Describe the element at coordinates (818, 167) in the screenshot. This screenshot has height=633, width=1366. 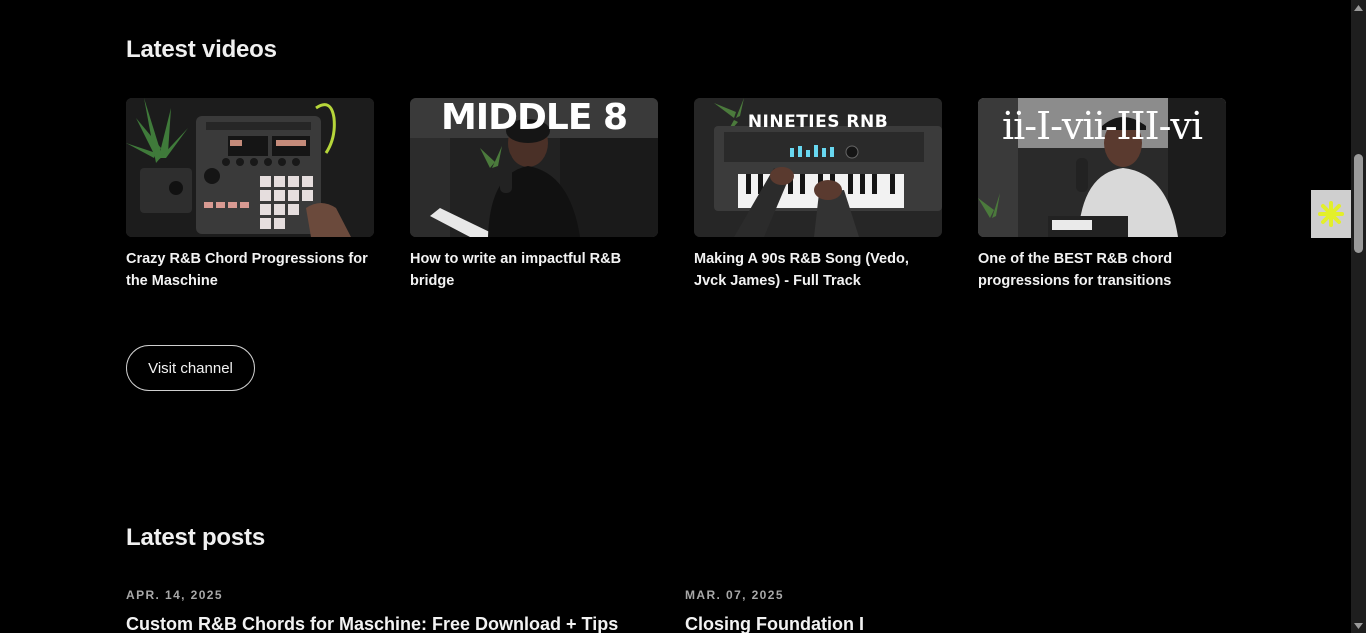
I see `video-thumbnail: NINETIES RNB` at that location.